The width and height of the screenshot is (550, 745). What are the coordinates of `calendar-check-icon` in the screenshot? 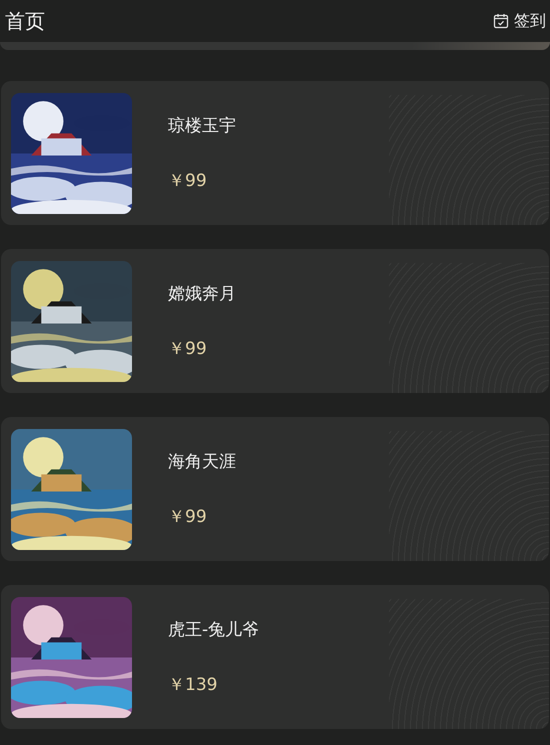 It's located at (501, 21).